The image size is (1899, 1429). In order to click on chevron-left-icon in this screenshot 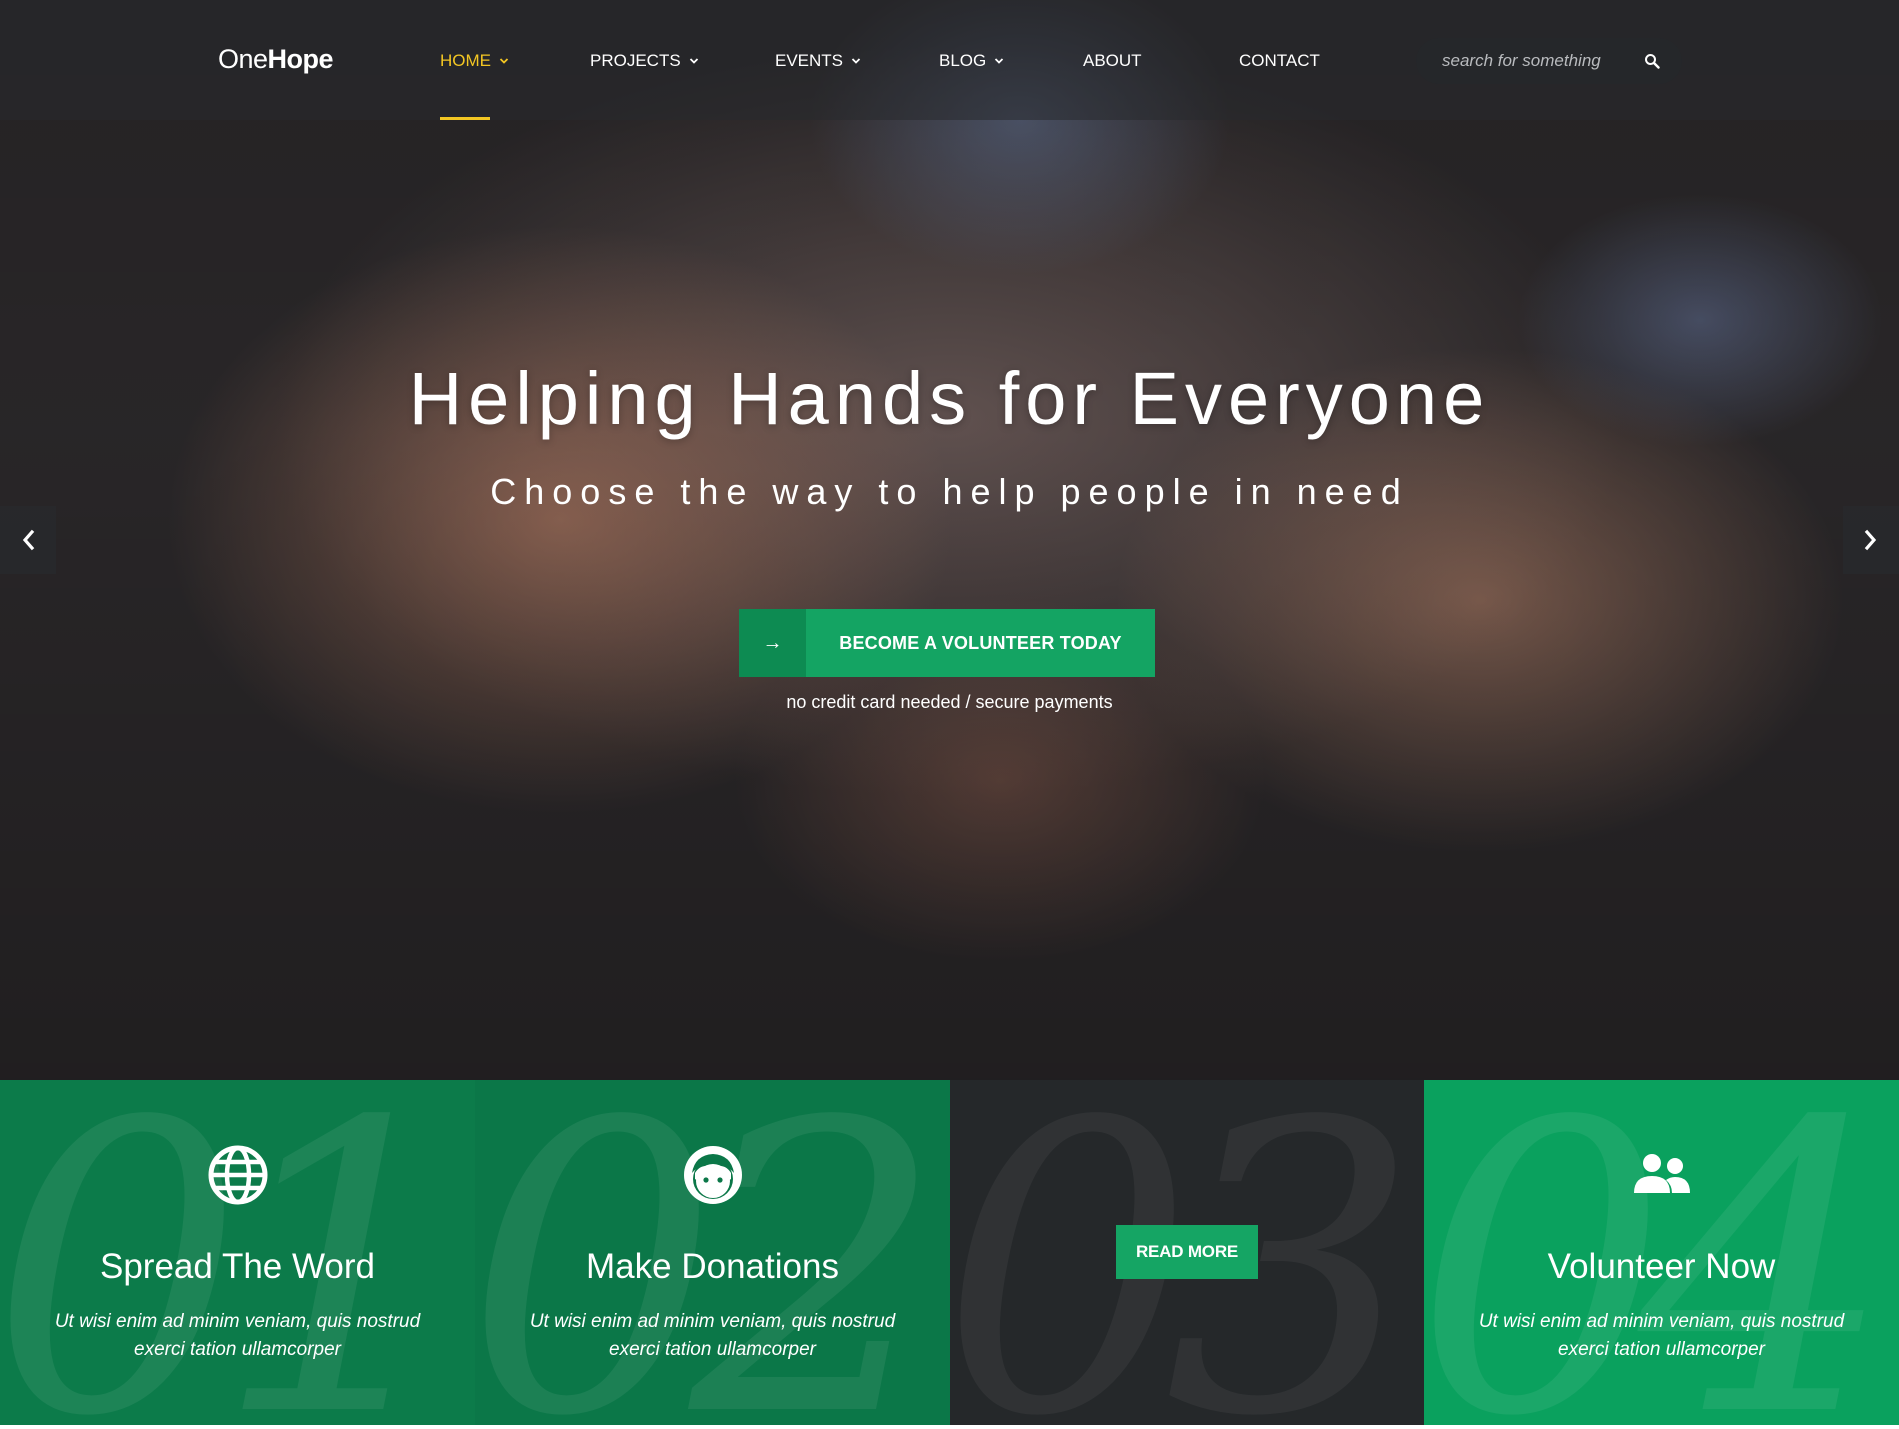, I will do `click(28, 540)`.